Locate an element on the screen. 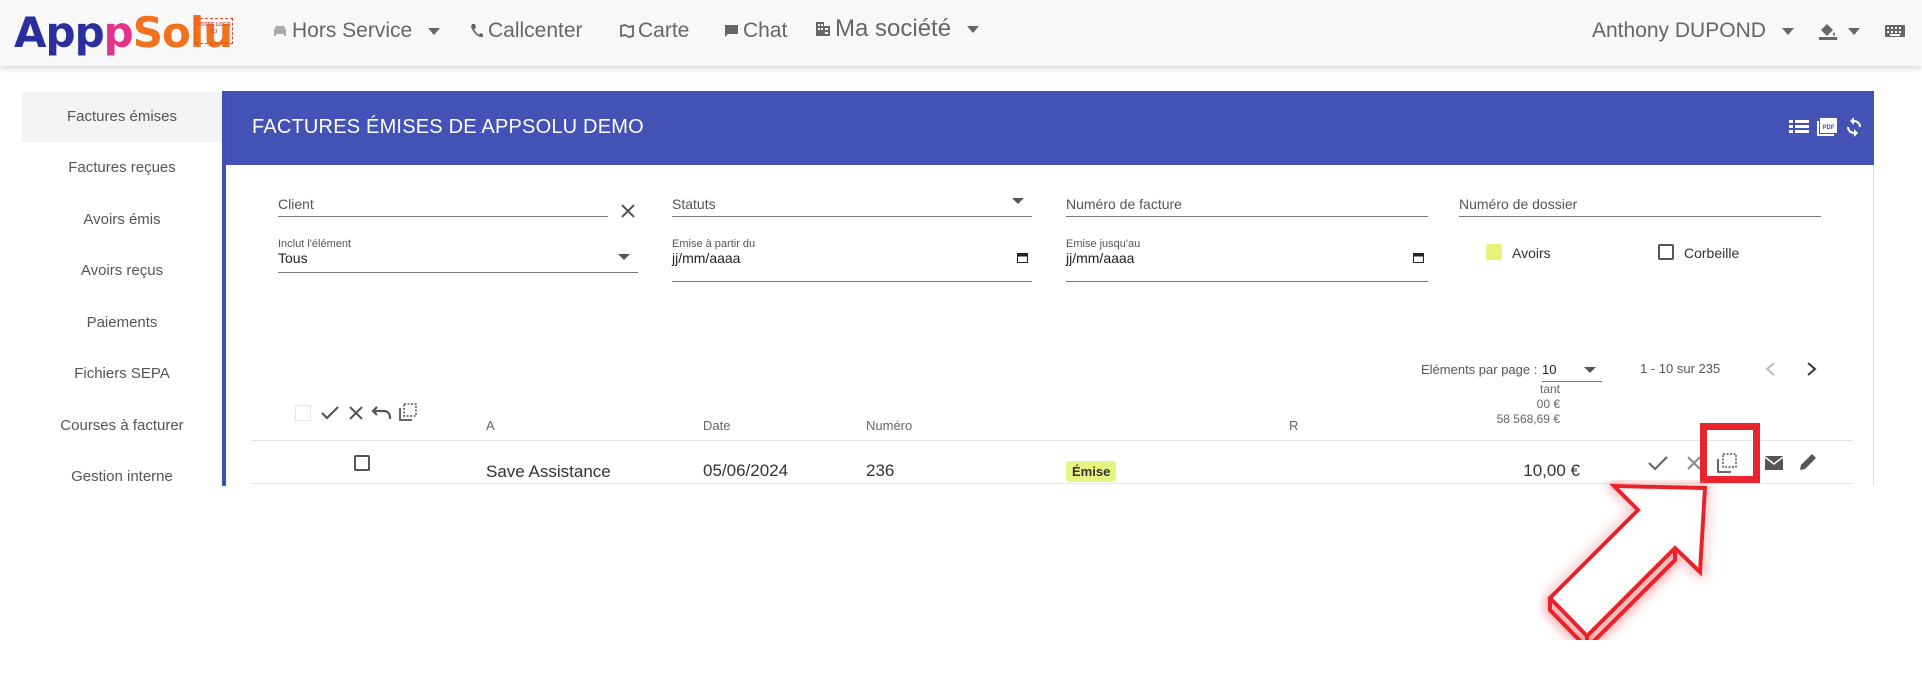 The width and height of the screenshot is (1922, 686). emise-au-value: jj/mm/aaaa is located at coordinates (1100, 258).